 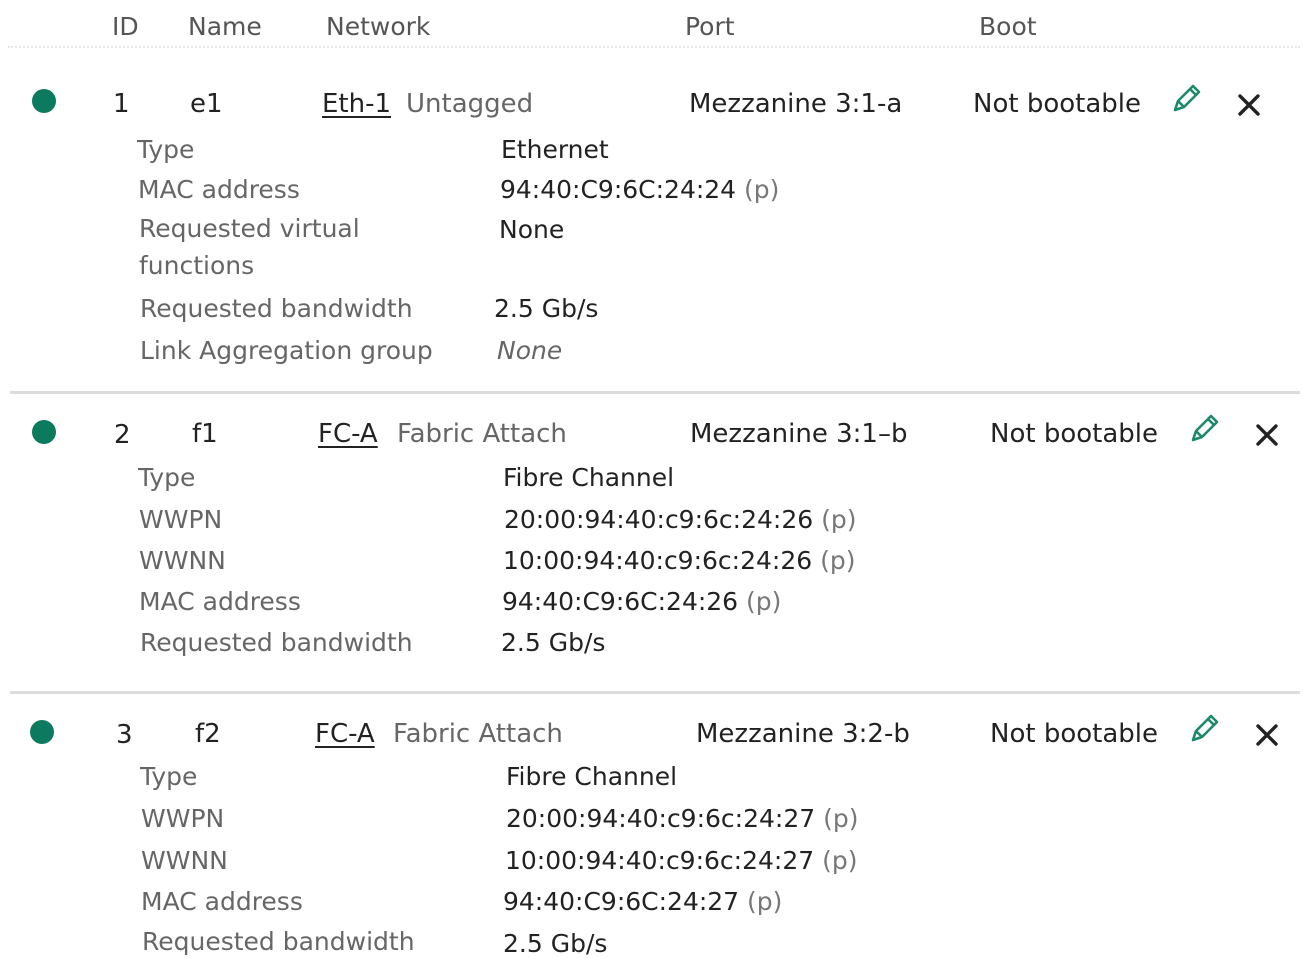 I want to click on connection-id: 1, so click(x=121, y=104).